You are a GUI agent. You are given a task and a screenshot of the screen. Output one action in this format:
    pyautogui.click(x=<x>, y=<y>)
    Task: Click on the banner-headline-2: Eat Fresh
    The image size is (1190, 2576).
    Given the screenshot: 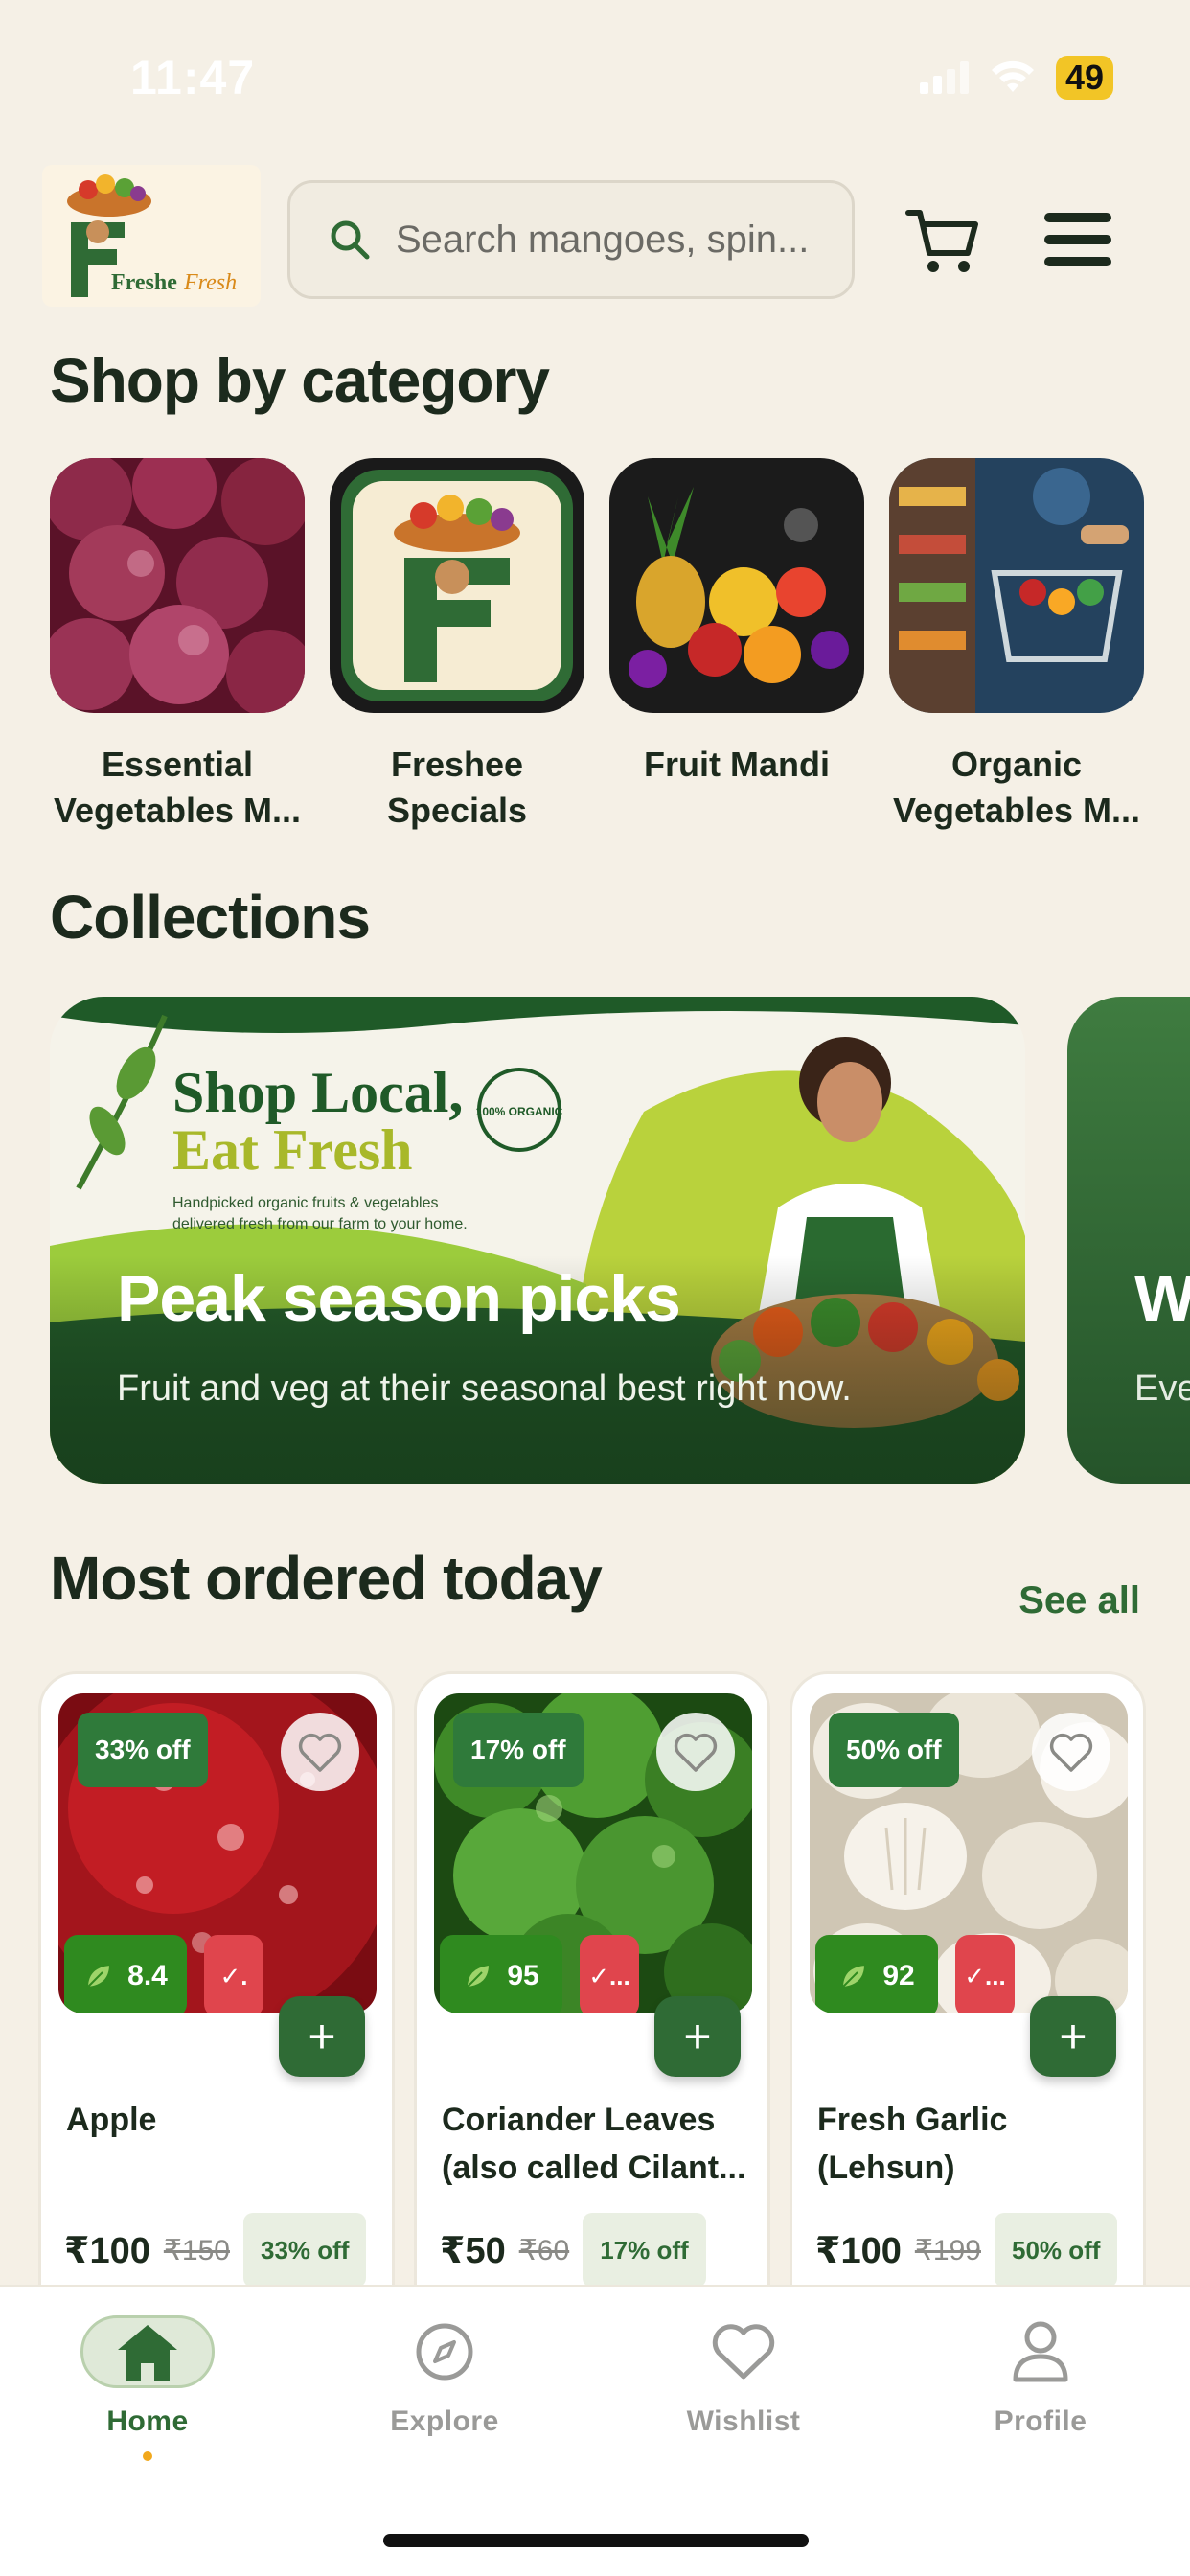 What is the action you would take?
    pyautogui.click(x=293, y=1150)
    